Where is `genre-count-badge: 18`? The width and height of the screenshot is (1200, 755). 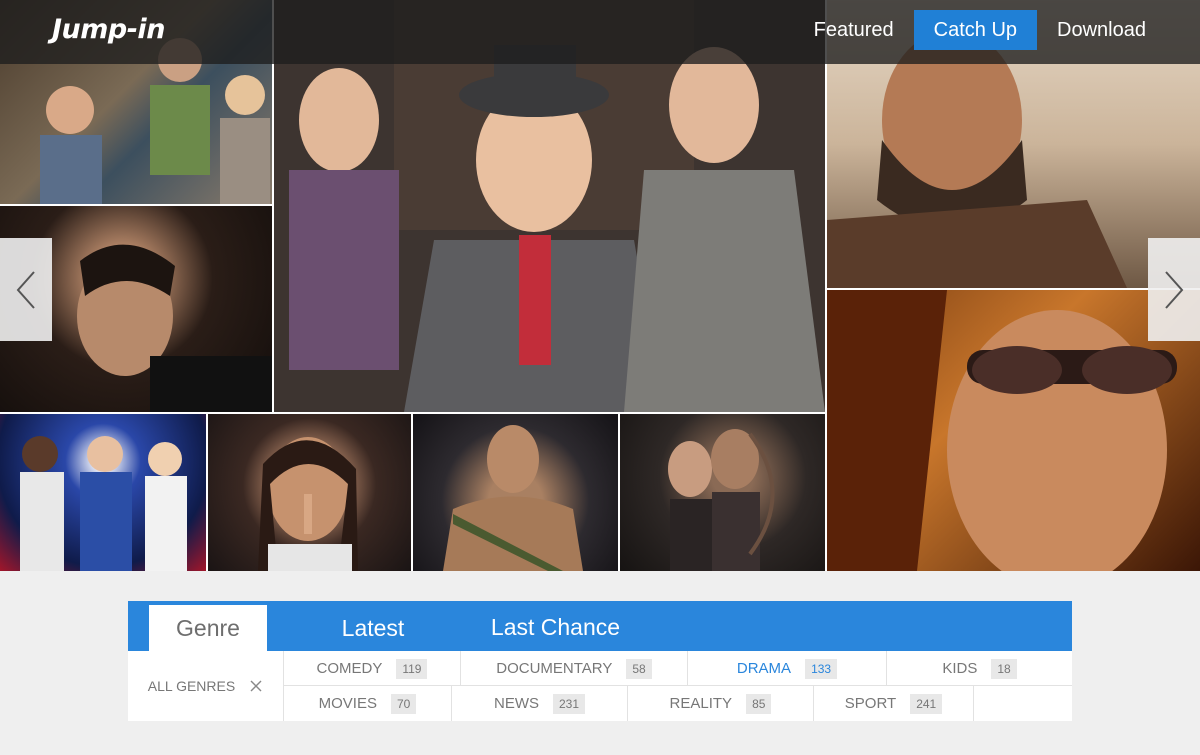 genre-count-badge: 18 is located at coordinates (1004, 668).